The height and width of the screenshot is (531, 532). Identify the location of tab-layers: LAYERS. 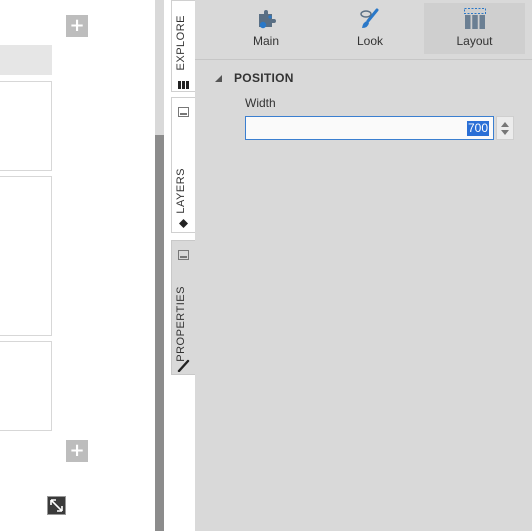
(183, 165).